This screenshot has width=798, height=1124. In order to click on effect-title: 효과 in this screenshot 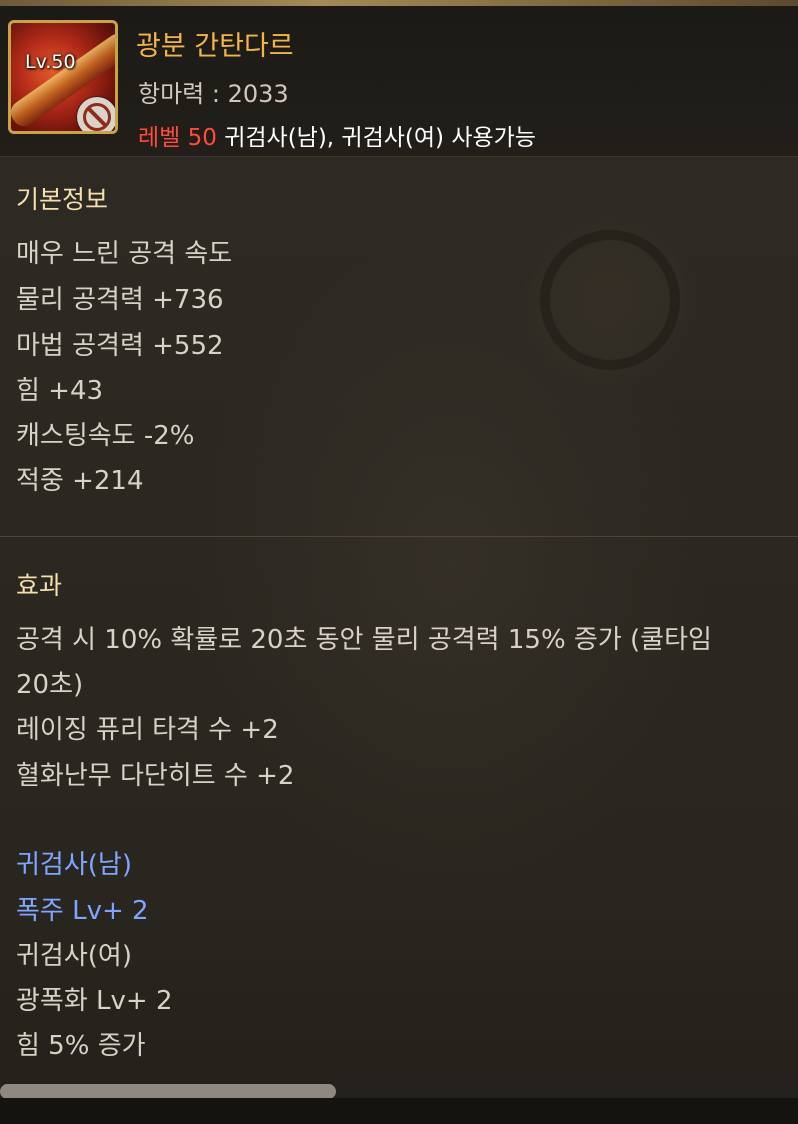, I will do `click(39, 585)`.